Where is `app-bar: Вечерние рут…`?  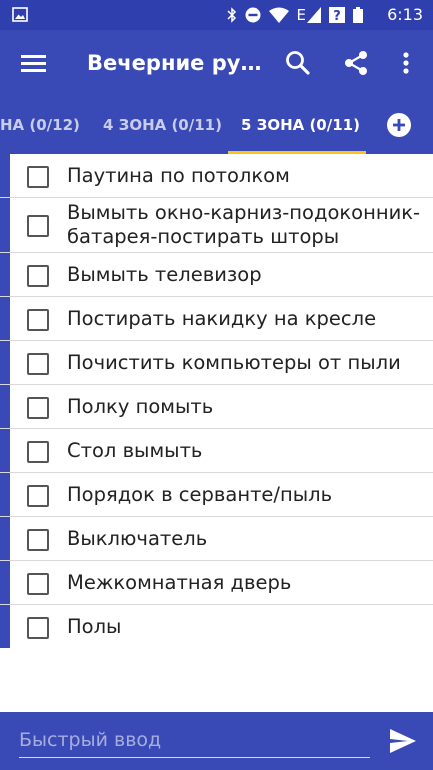
app-bar: Вечерние рут… is located at coordinates (216, 63).